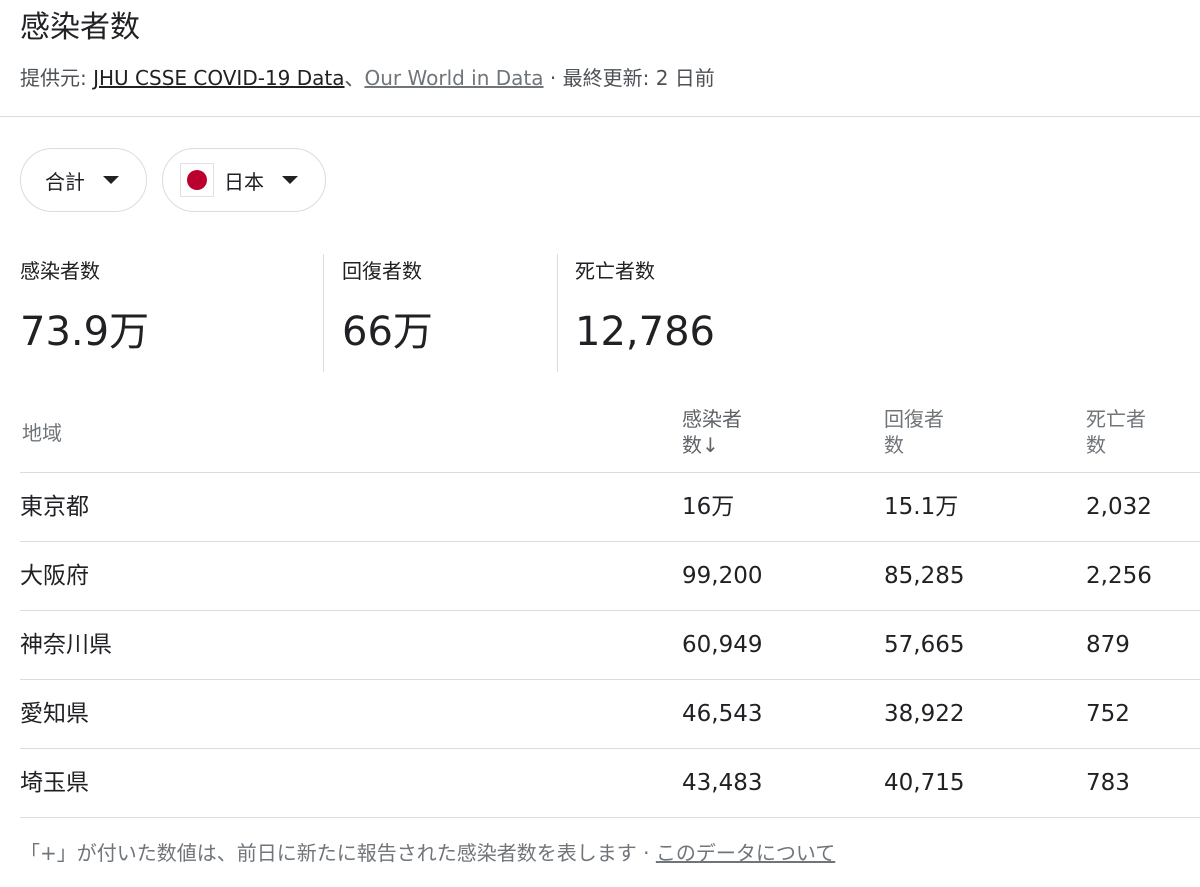 This screenshot has width=1200, height=887. What do you see at coordinates (721, 432) in the screenshot?
I see `column-header-cases: 感染者数↓` at bounding box center [721, 432].